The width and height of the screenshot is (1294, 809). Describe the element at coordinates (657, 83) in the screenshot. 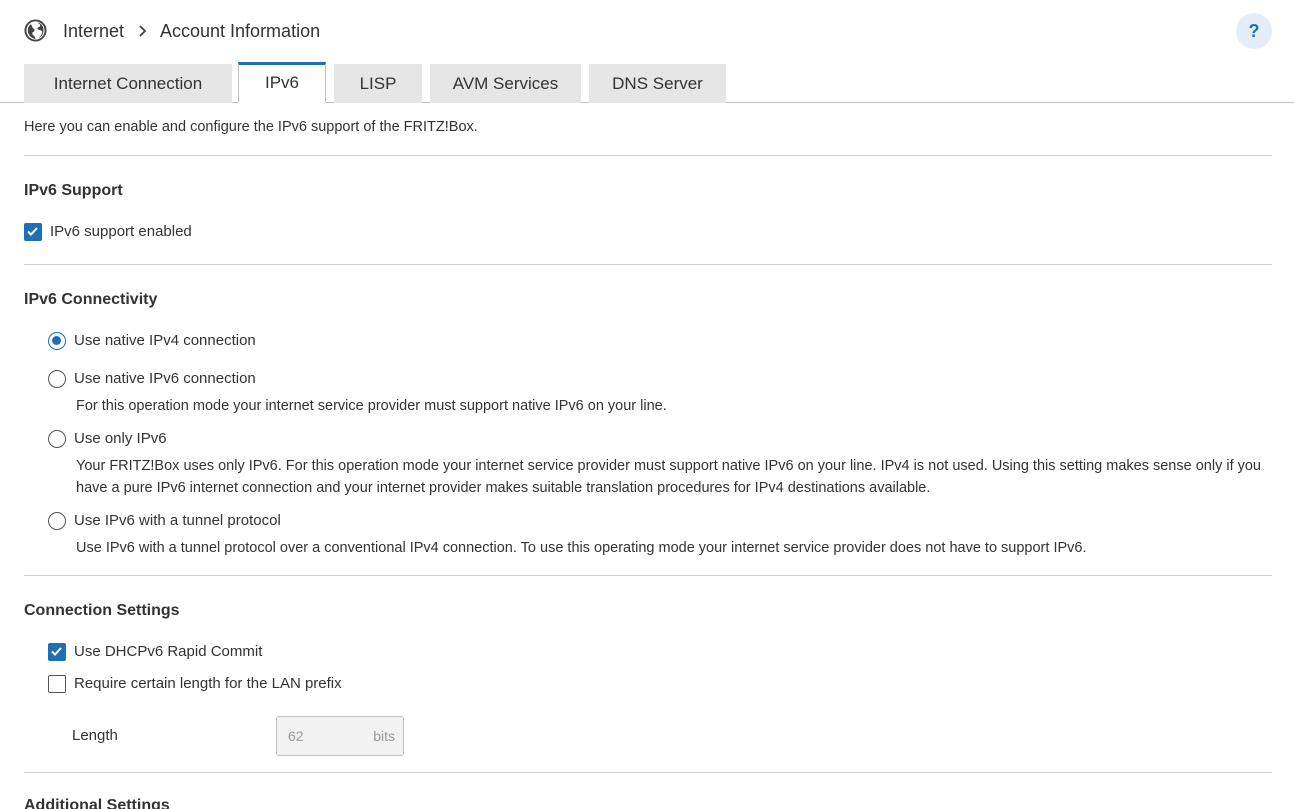

I see `tab-dns-server: DNS Server` at that location.